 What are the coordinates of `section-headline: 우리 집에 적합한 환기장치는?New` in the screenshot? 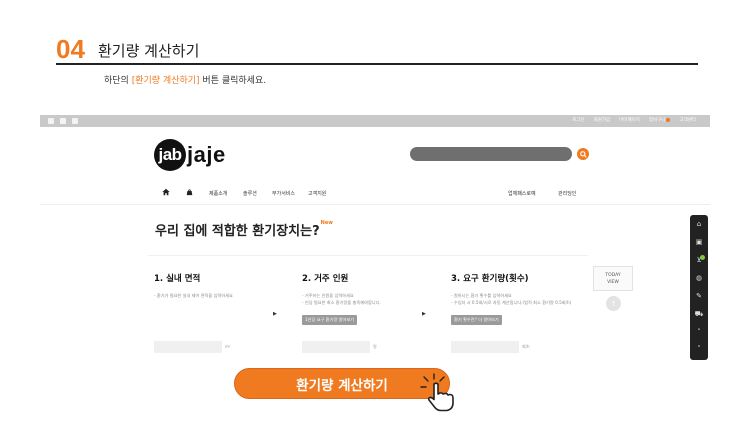 It's located at (244, 229).